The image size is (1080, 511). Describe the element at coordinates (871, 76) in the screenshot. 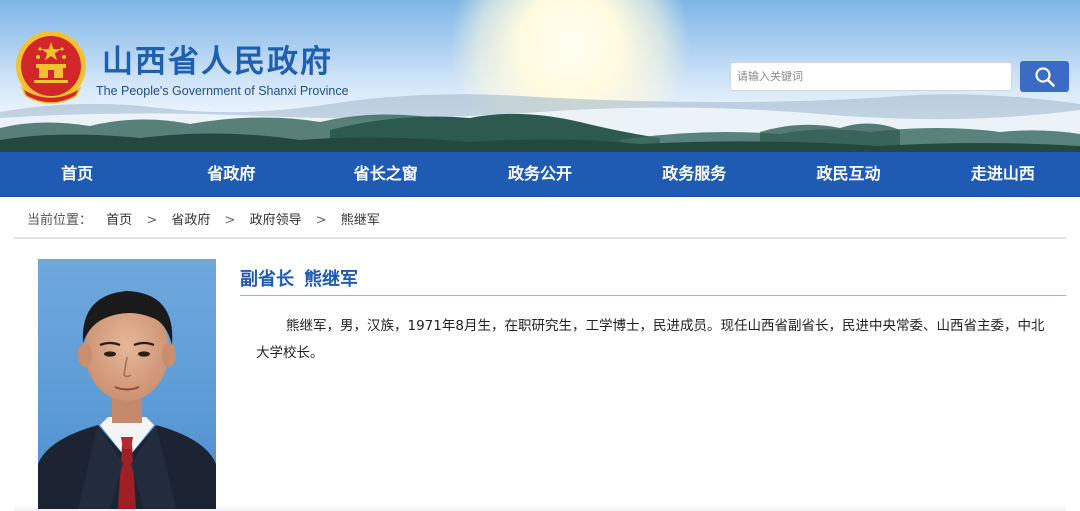

I see `search-input` at that location.